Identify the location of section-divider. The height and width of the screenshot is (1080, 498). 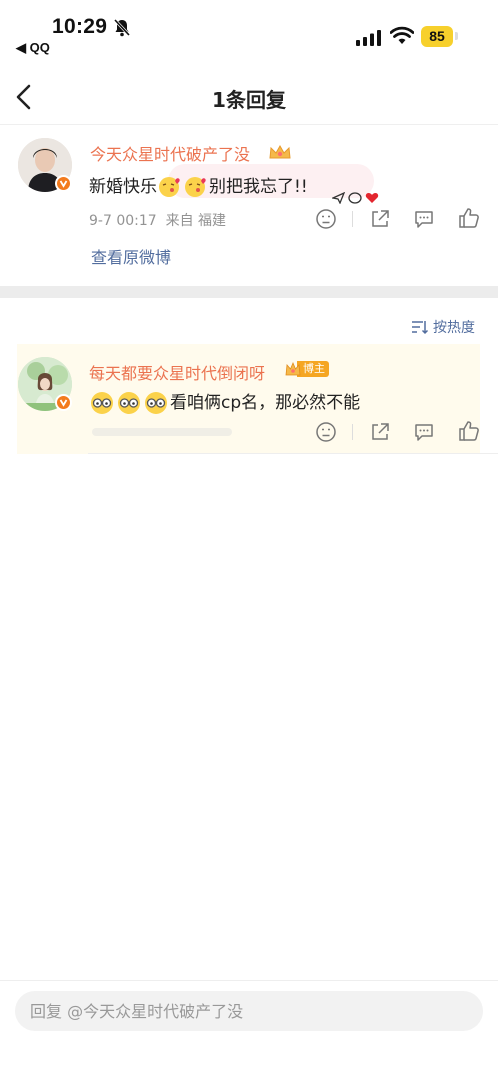
(249, 292).